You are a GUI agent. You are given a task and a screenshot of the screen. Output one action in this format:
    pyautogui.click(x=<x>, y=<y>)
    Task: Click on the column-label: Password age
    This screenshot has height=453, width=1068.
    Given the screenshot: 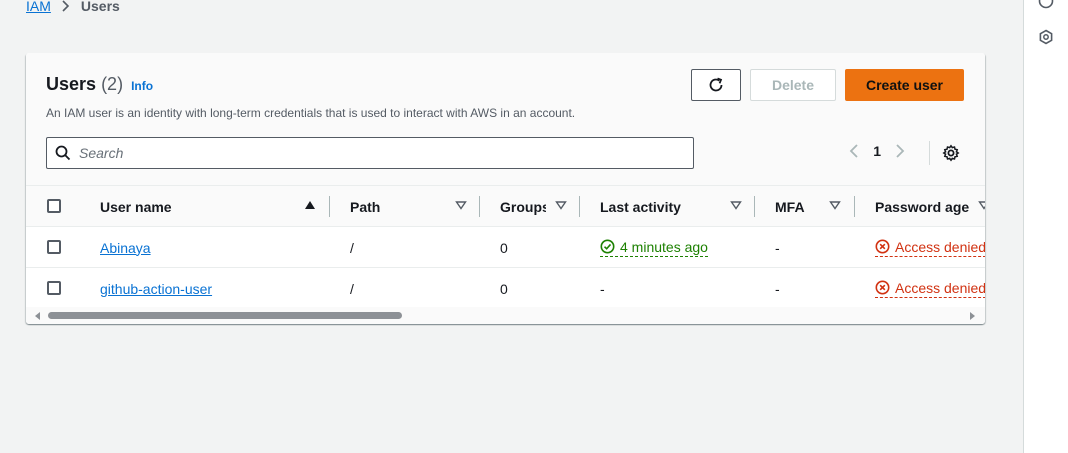 What is the action you would take?
    pyautogui.click(x=922, y=206)
    